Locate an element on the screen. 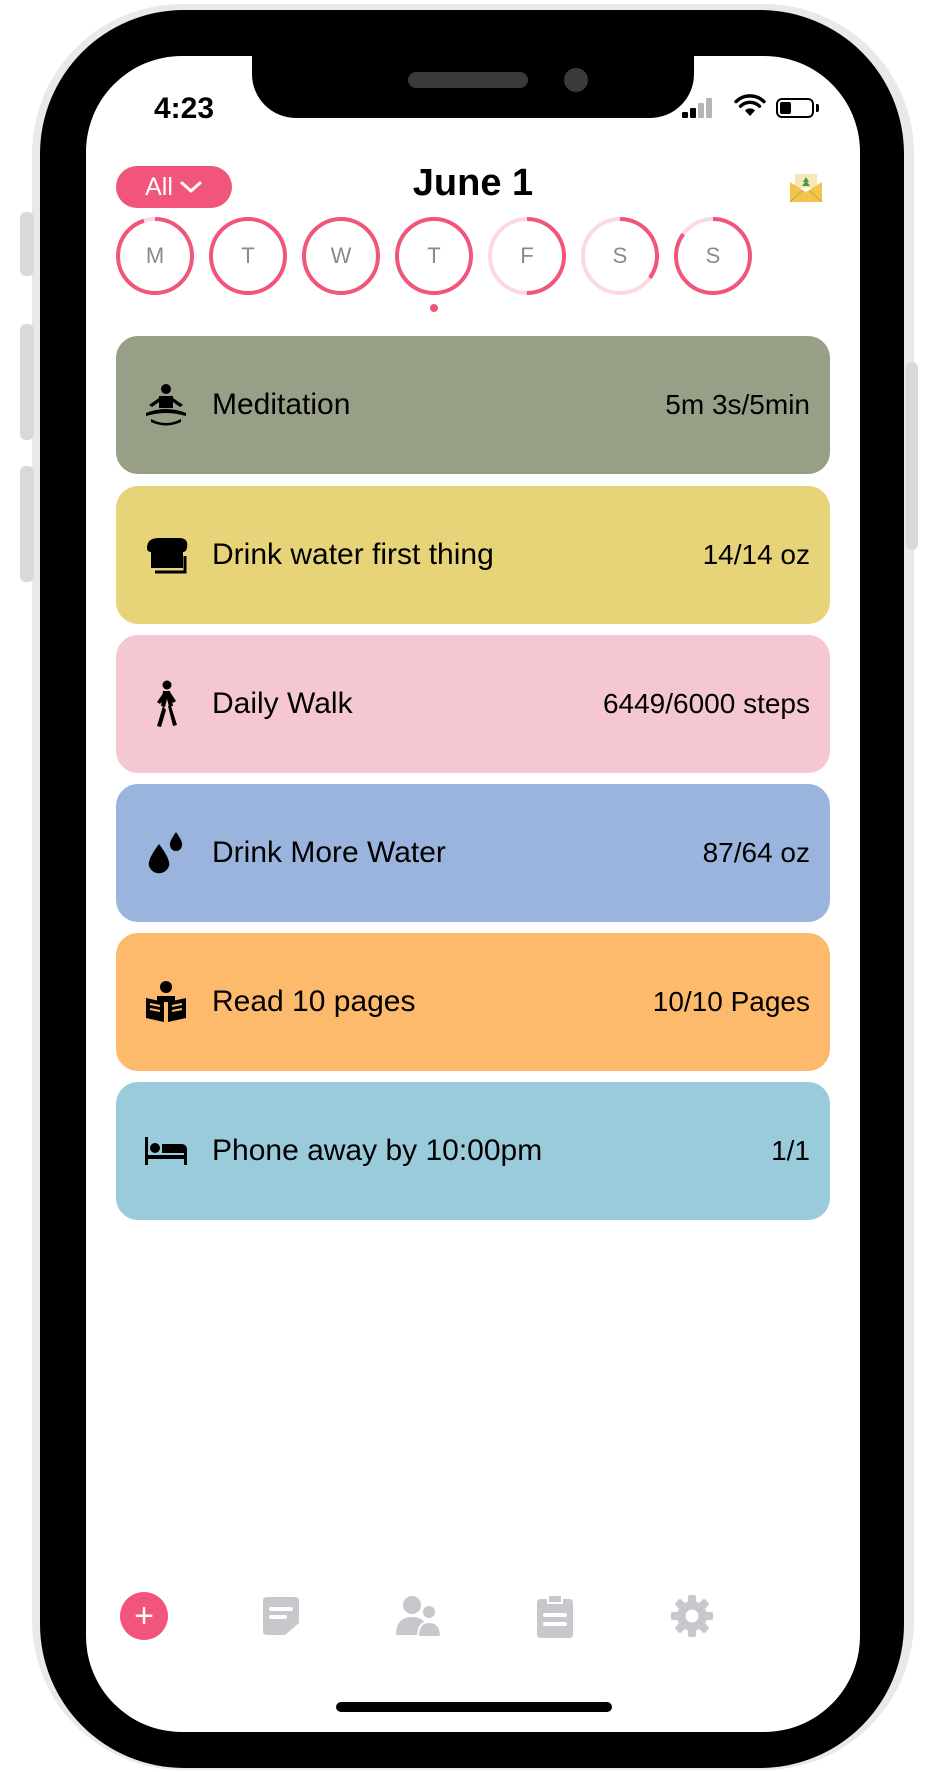 The height and width of the screenshot is (1772, 927). day-label: F is located at coordinates (527, 255).